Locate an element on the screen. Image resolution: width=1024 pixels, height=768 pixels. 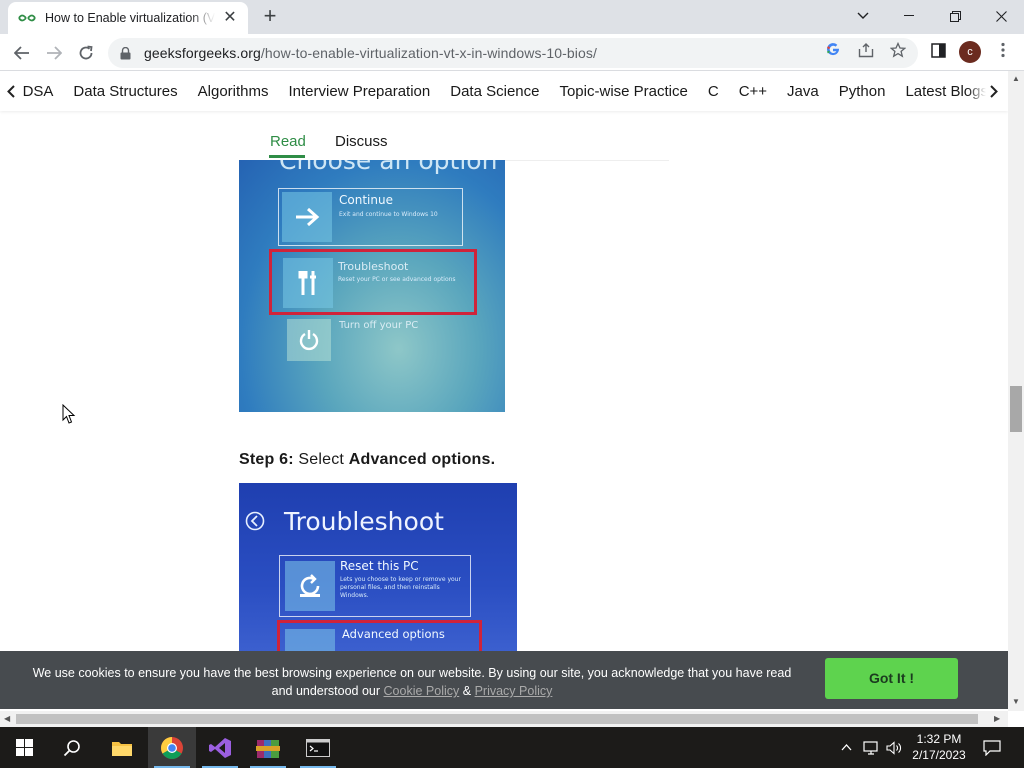
tab-search-icon is located at coordinates (863, 16).